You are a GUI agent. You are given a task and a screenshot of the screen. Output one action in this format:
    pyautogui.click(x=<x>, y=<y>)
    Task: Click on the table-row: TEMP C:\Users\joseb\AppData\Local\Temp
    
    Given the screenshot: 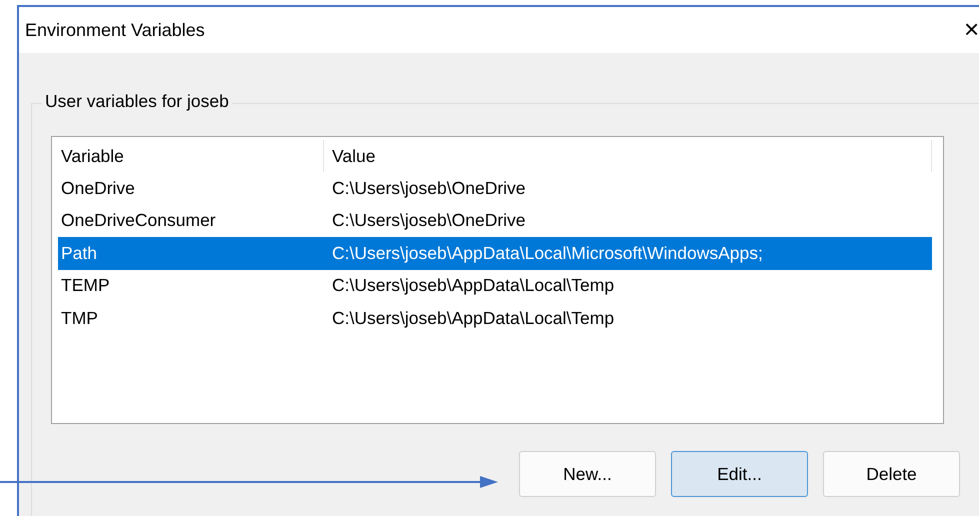 What is the action you would take?
    pyautogui.click(x=495, y=286)
    